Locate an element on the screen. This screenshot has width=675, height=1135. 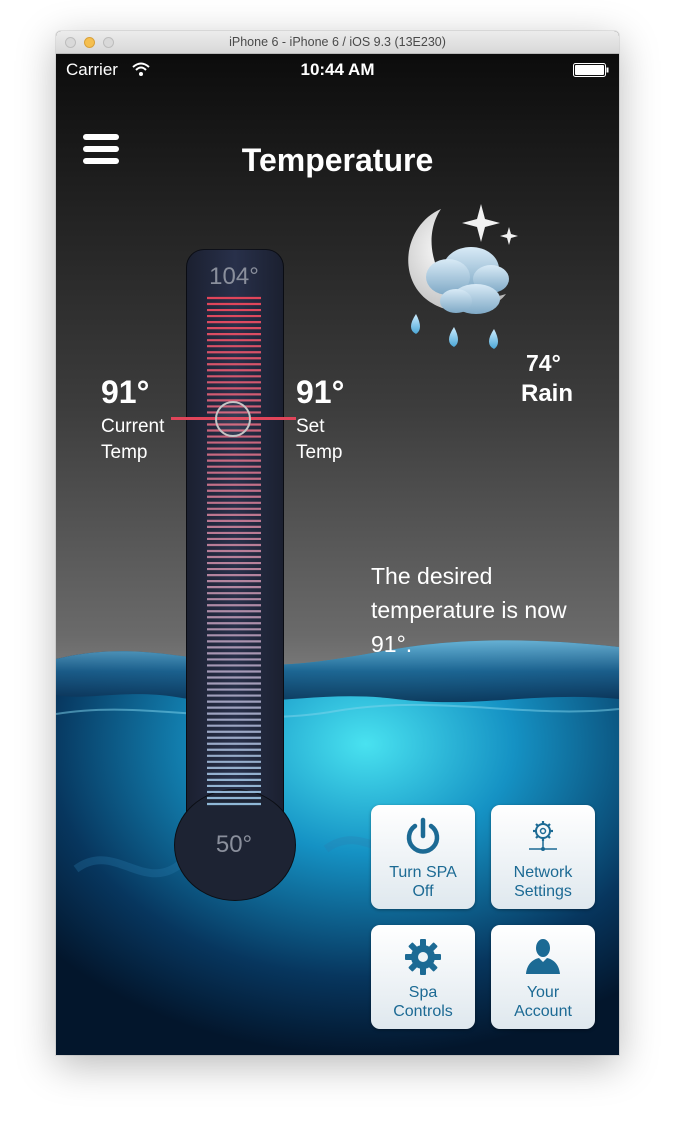
power-icon is located at coordinates (423, 835).